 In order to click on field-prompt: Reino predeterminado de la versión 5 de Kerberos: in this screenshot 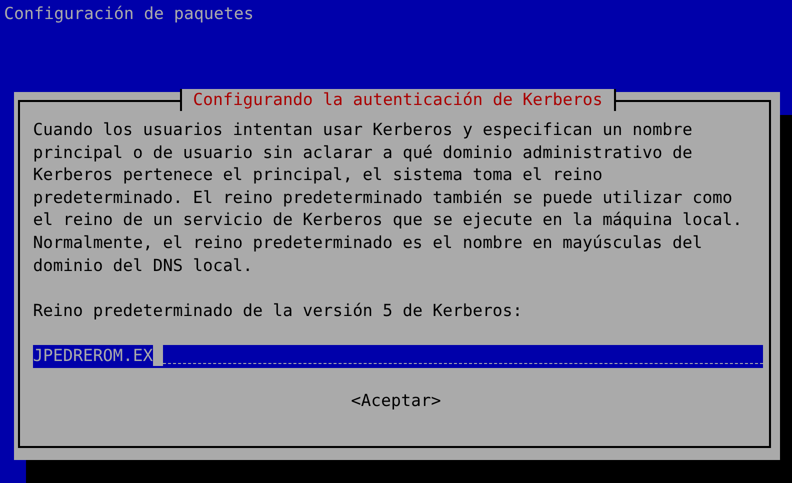, I will do `click(278, 311)`.